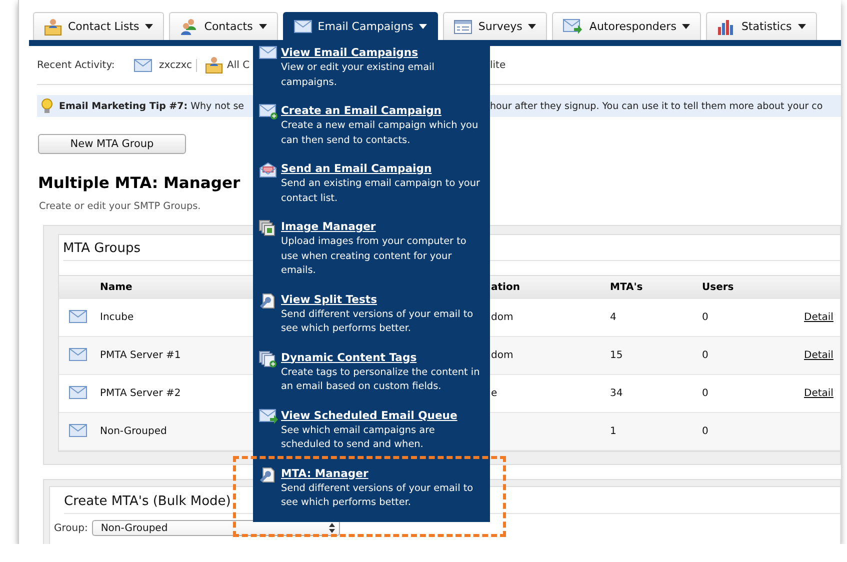  What do you see at coordinates (268, 359) in the screenshot?
I see `pages-plus-icon` at bounding box center [268, 359].